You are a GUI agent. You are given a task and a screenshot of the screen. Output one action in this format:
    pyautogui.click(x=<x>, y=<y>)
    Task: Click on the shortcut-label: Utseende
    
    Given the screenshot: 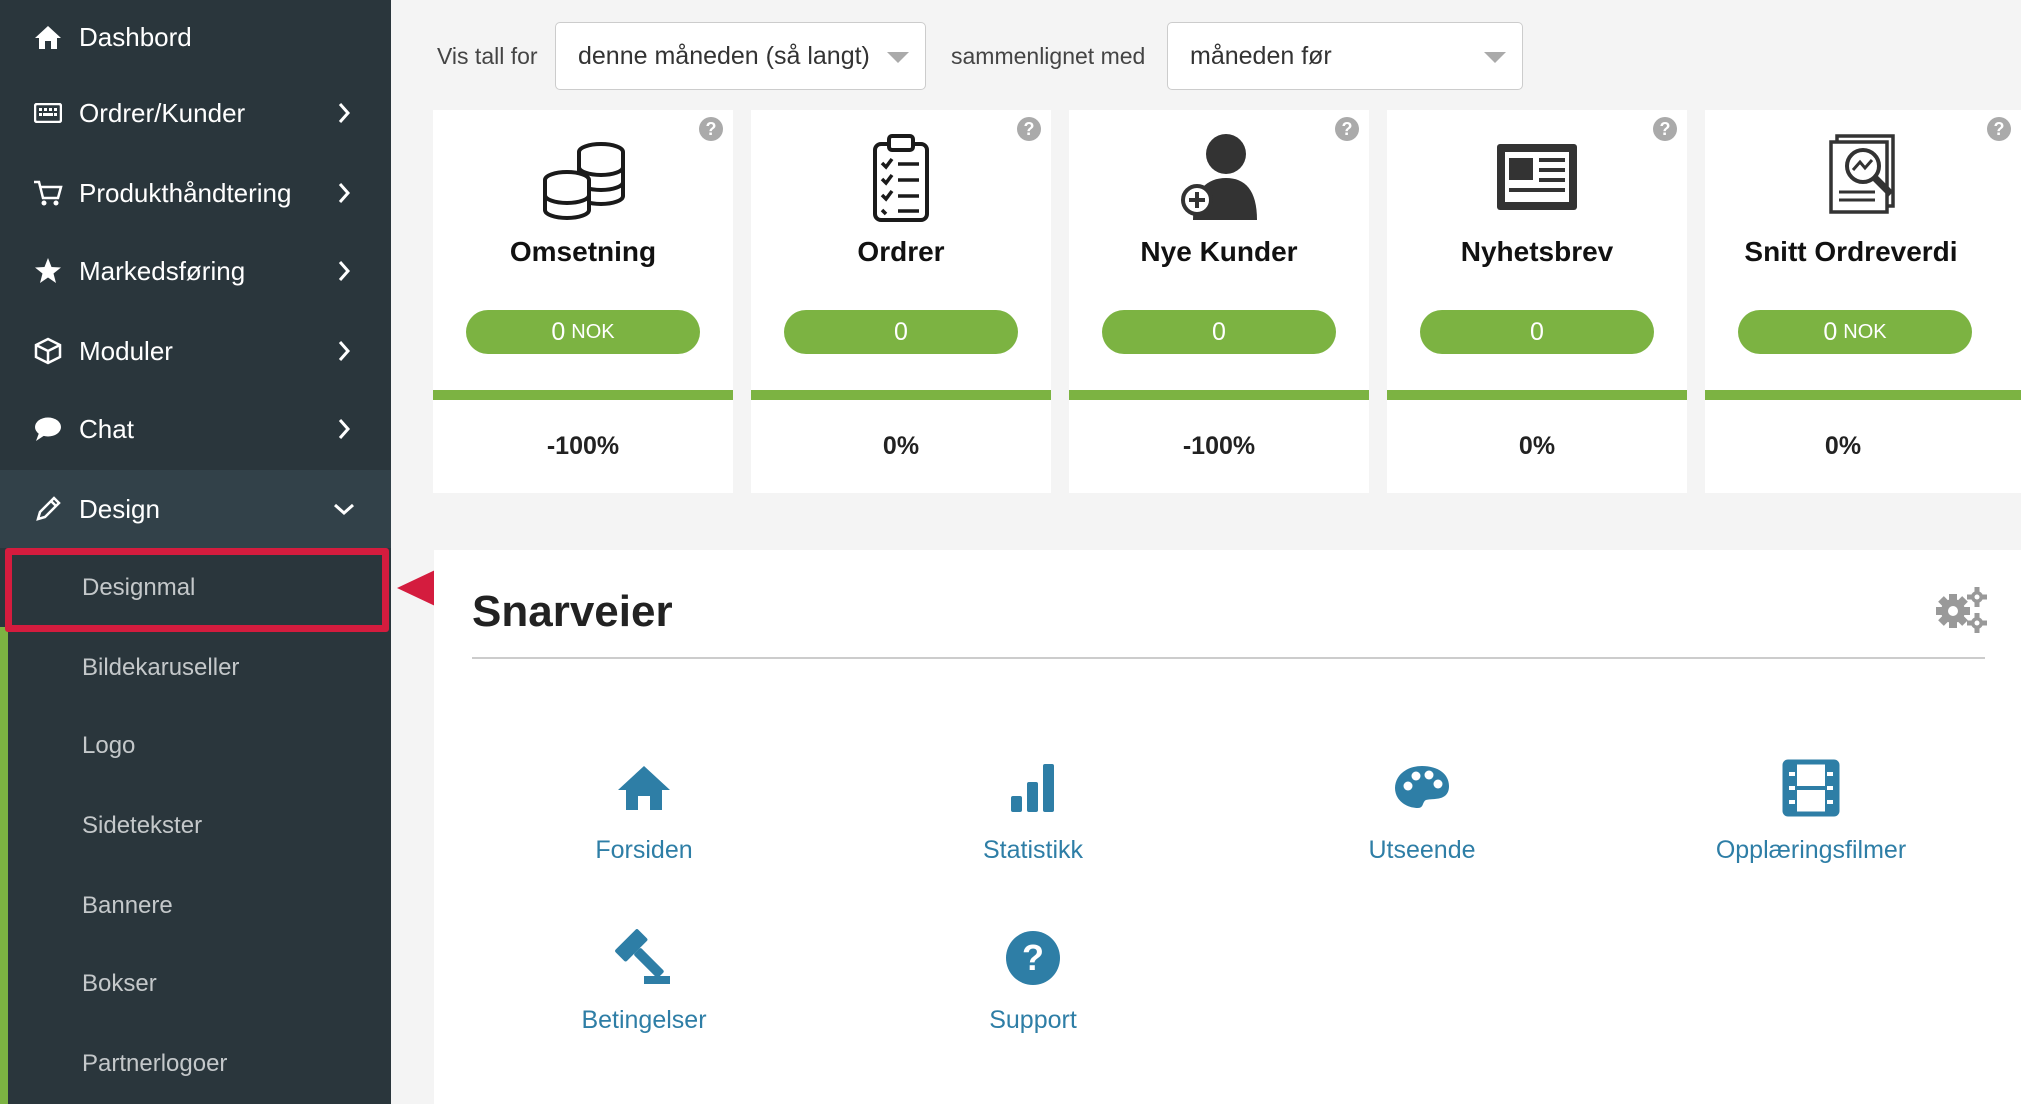 What is the action you would take?
    pyautogui.click(x=1422, y=850)
    